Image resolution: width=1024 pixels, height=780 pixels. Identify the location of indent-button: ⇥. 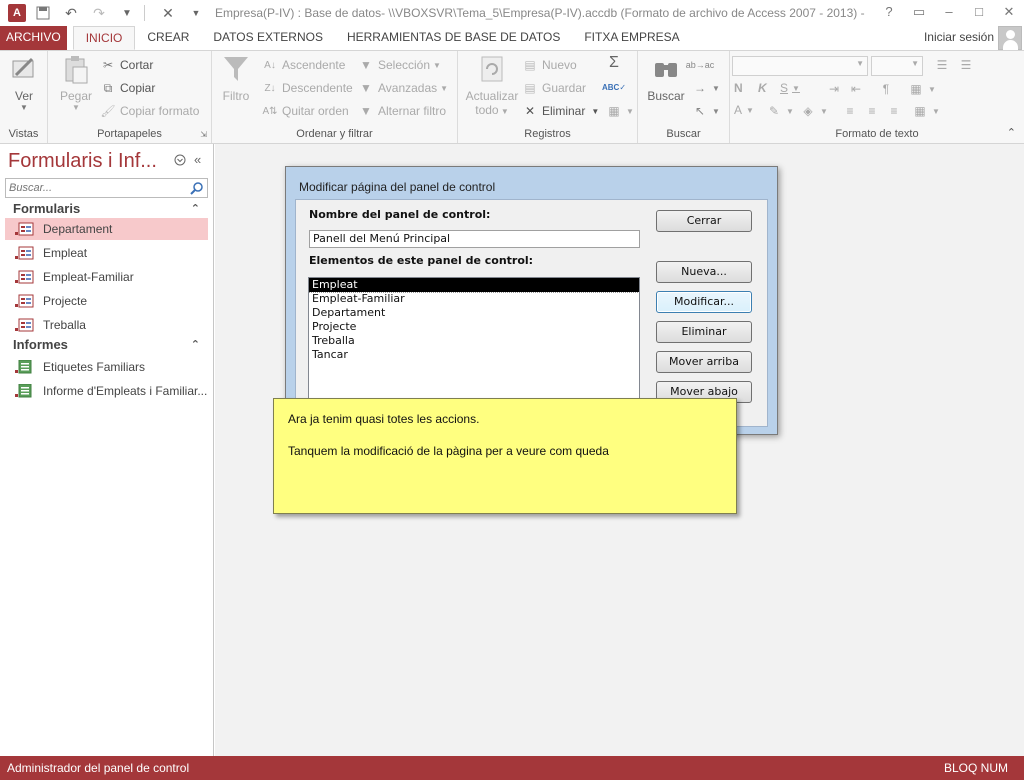
(836, 89).